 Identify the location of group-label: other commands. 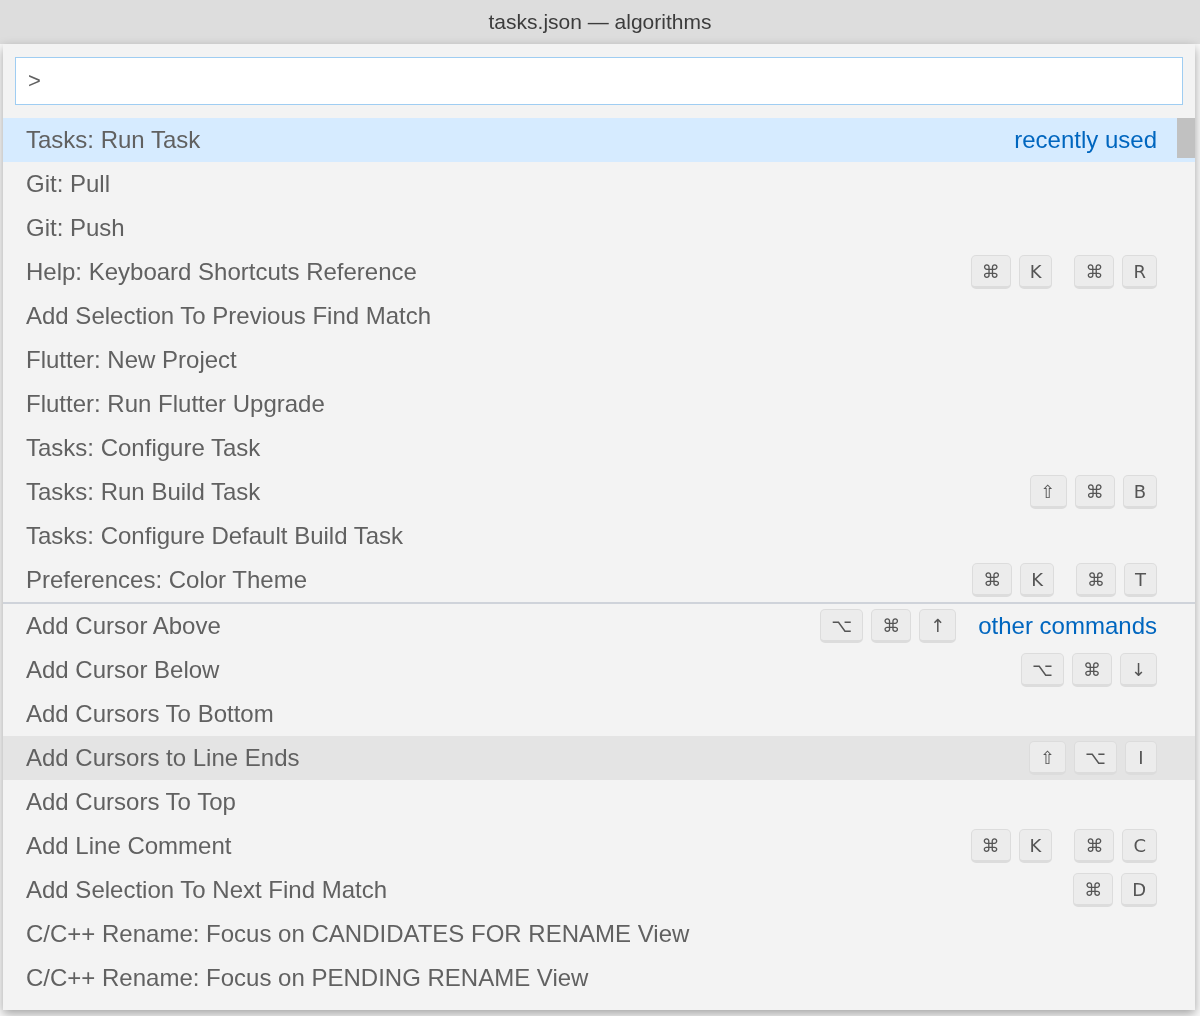
(1067, 626).